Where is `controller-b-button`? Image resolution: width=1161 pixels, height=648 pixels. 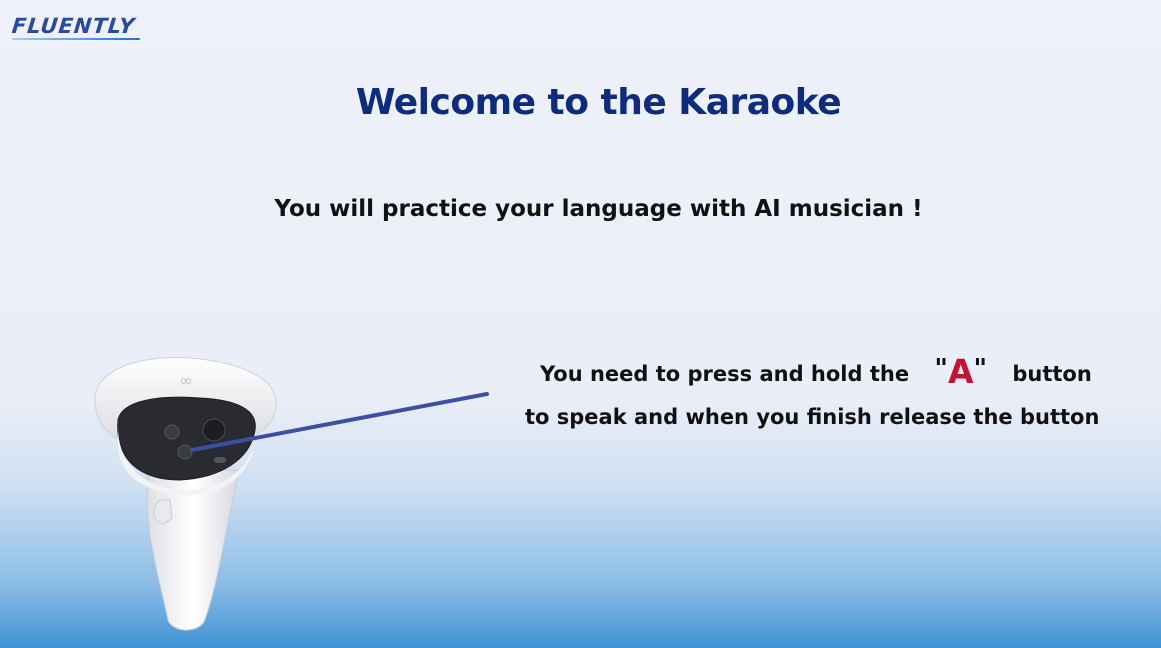 controller-b-button is located at coordinates (172, 432).